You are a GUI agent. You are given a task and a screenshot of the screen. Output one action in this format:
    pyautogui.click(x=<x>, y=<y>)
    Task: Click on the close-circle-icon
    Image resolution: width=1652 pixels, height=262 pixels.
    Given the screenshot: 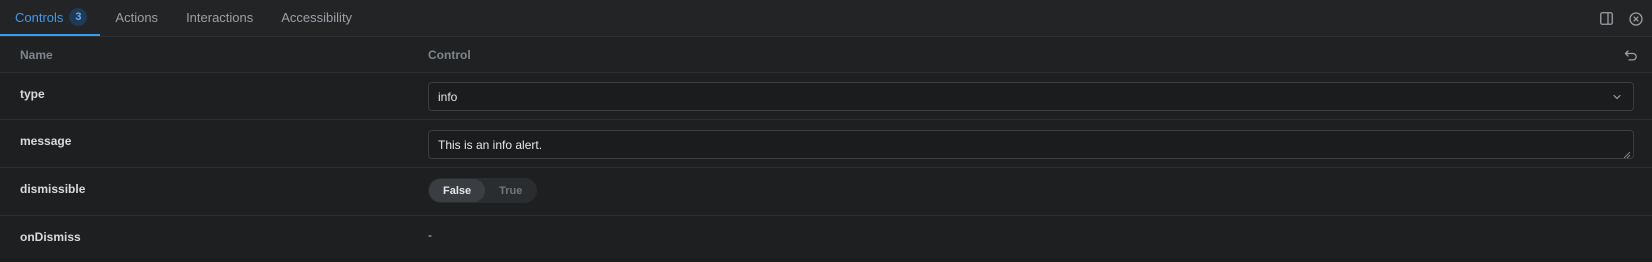 What is the action you would take?
    pyautogui.click(x=1636, y=19)
    